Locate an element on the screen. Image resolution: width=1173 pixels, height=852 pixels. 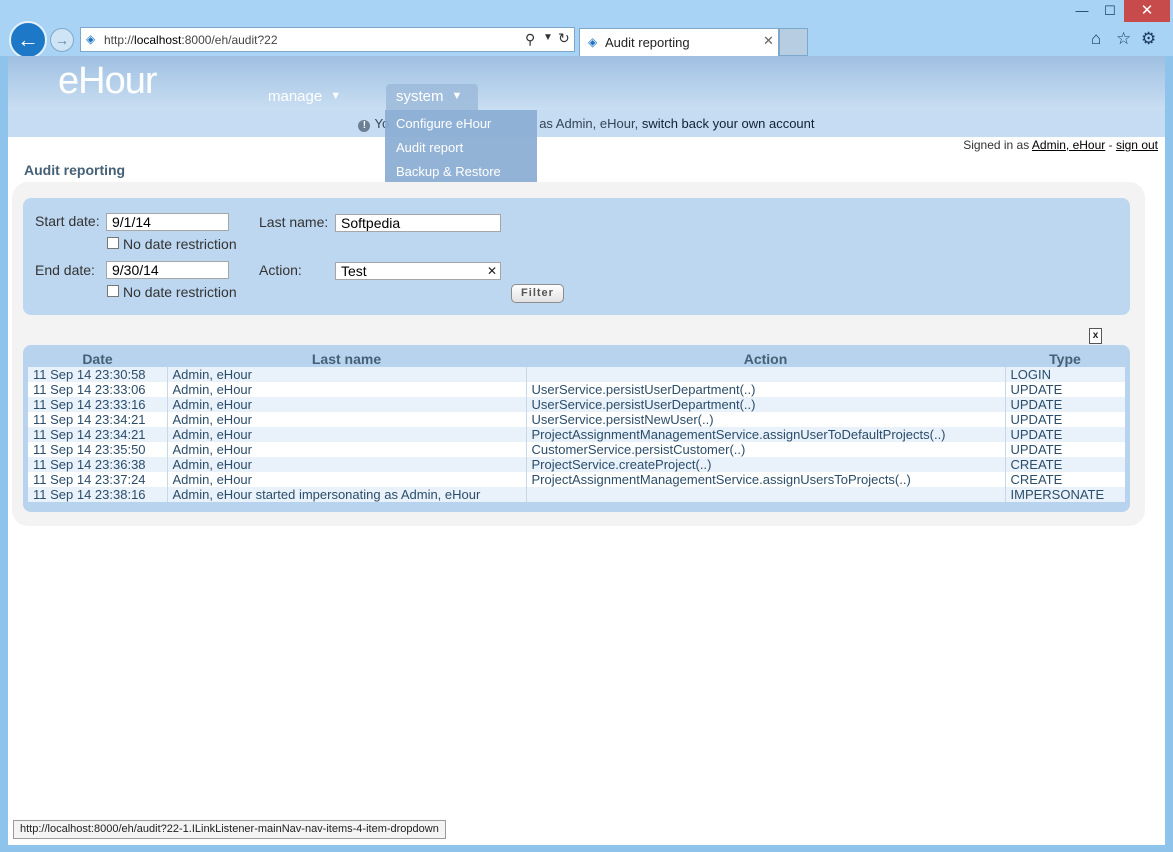
nav-item-manage: manage ▼ is located at coordinates (304, 96).